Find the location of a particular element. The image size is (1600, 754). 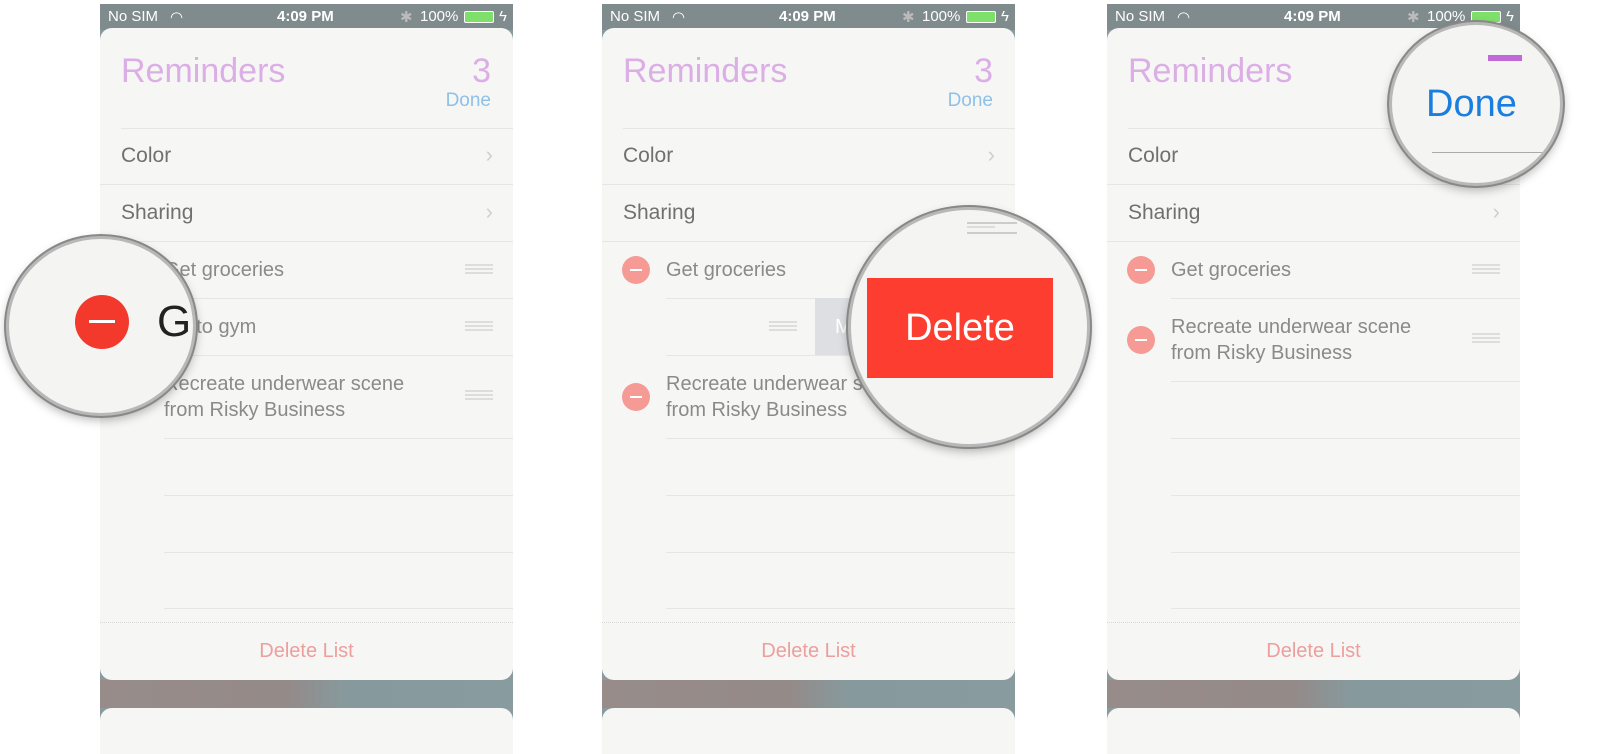

delete-button: Delete is located at coordinates (960, 328).